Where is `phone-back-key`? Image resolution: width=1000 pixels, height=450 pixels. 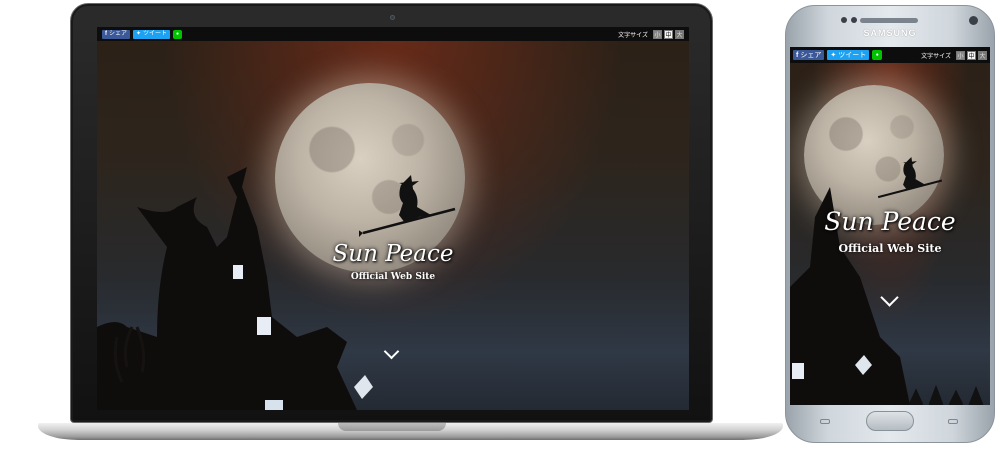
phone-back-key is located at coordinates (953, 421).